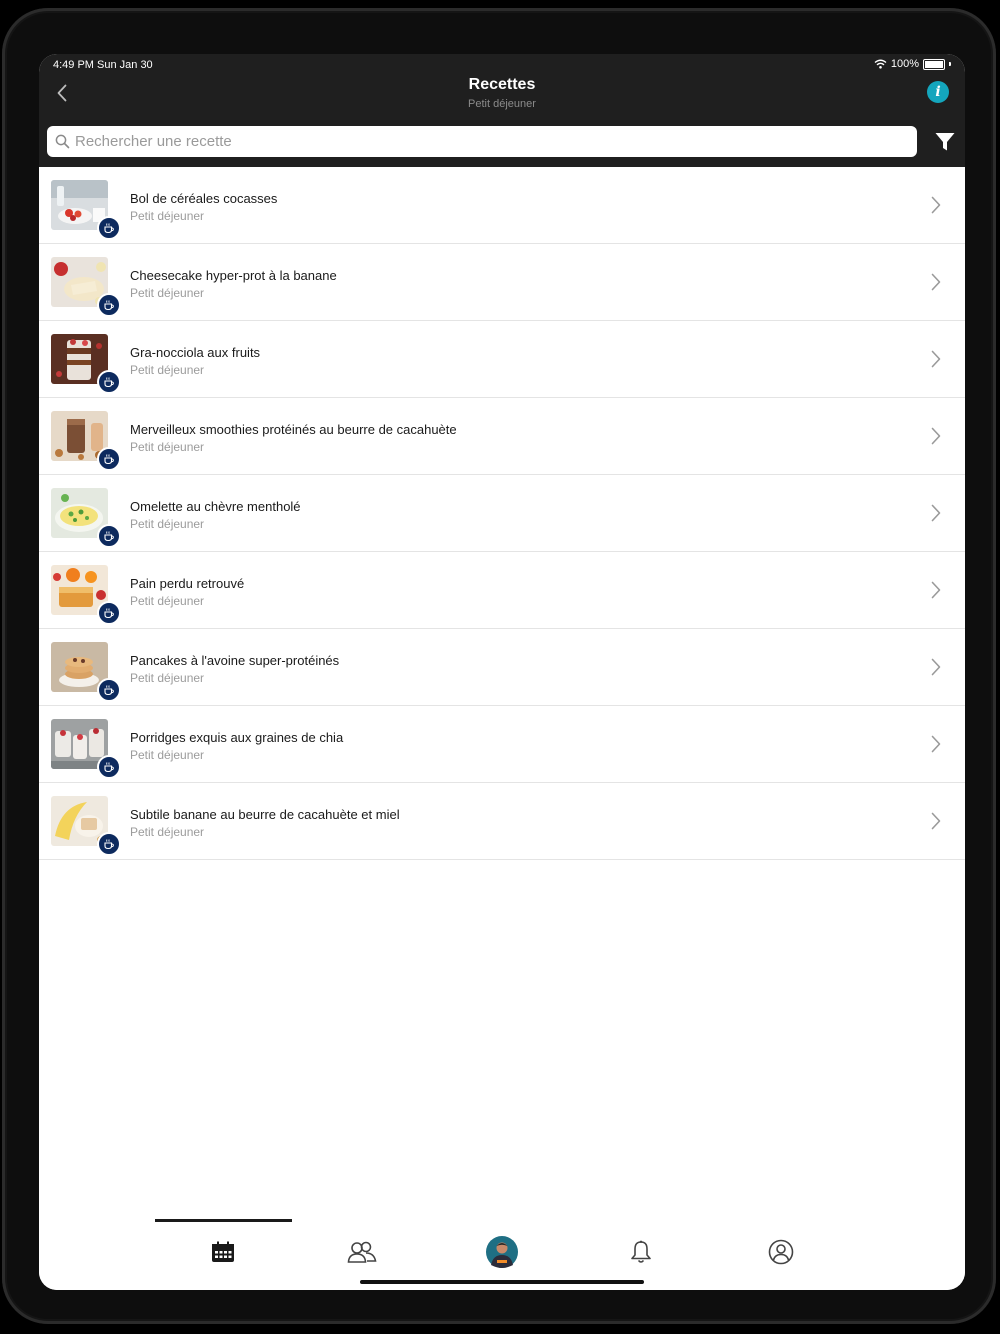 This screenshot has height=1334, width=1000. I want to click on battery-percent: 100%, so click(904, 64).